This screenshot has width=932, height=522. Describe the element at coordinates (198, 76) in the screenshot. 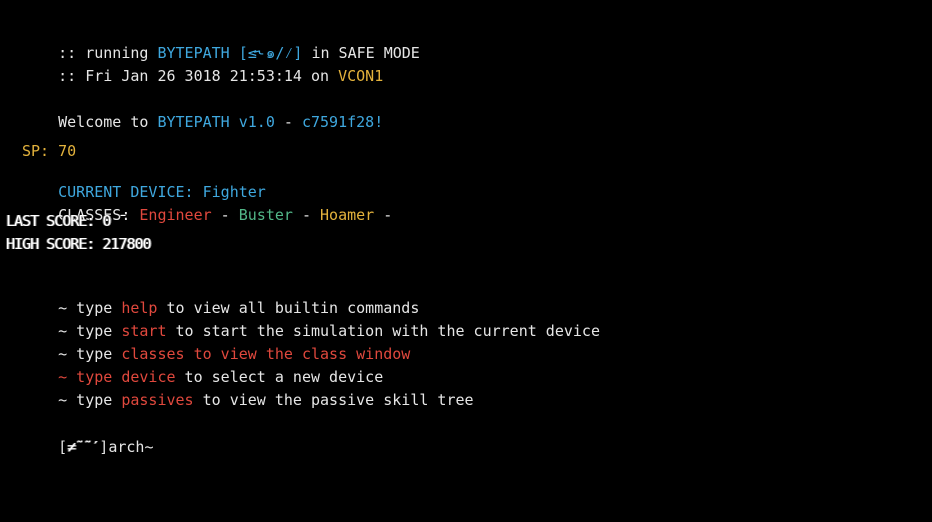

I see `boot-date: :: Fri Jan 26 3018 21:53:14 on` at that location.